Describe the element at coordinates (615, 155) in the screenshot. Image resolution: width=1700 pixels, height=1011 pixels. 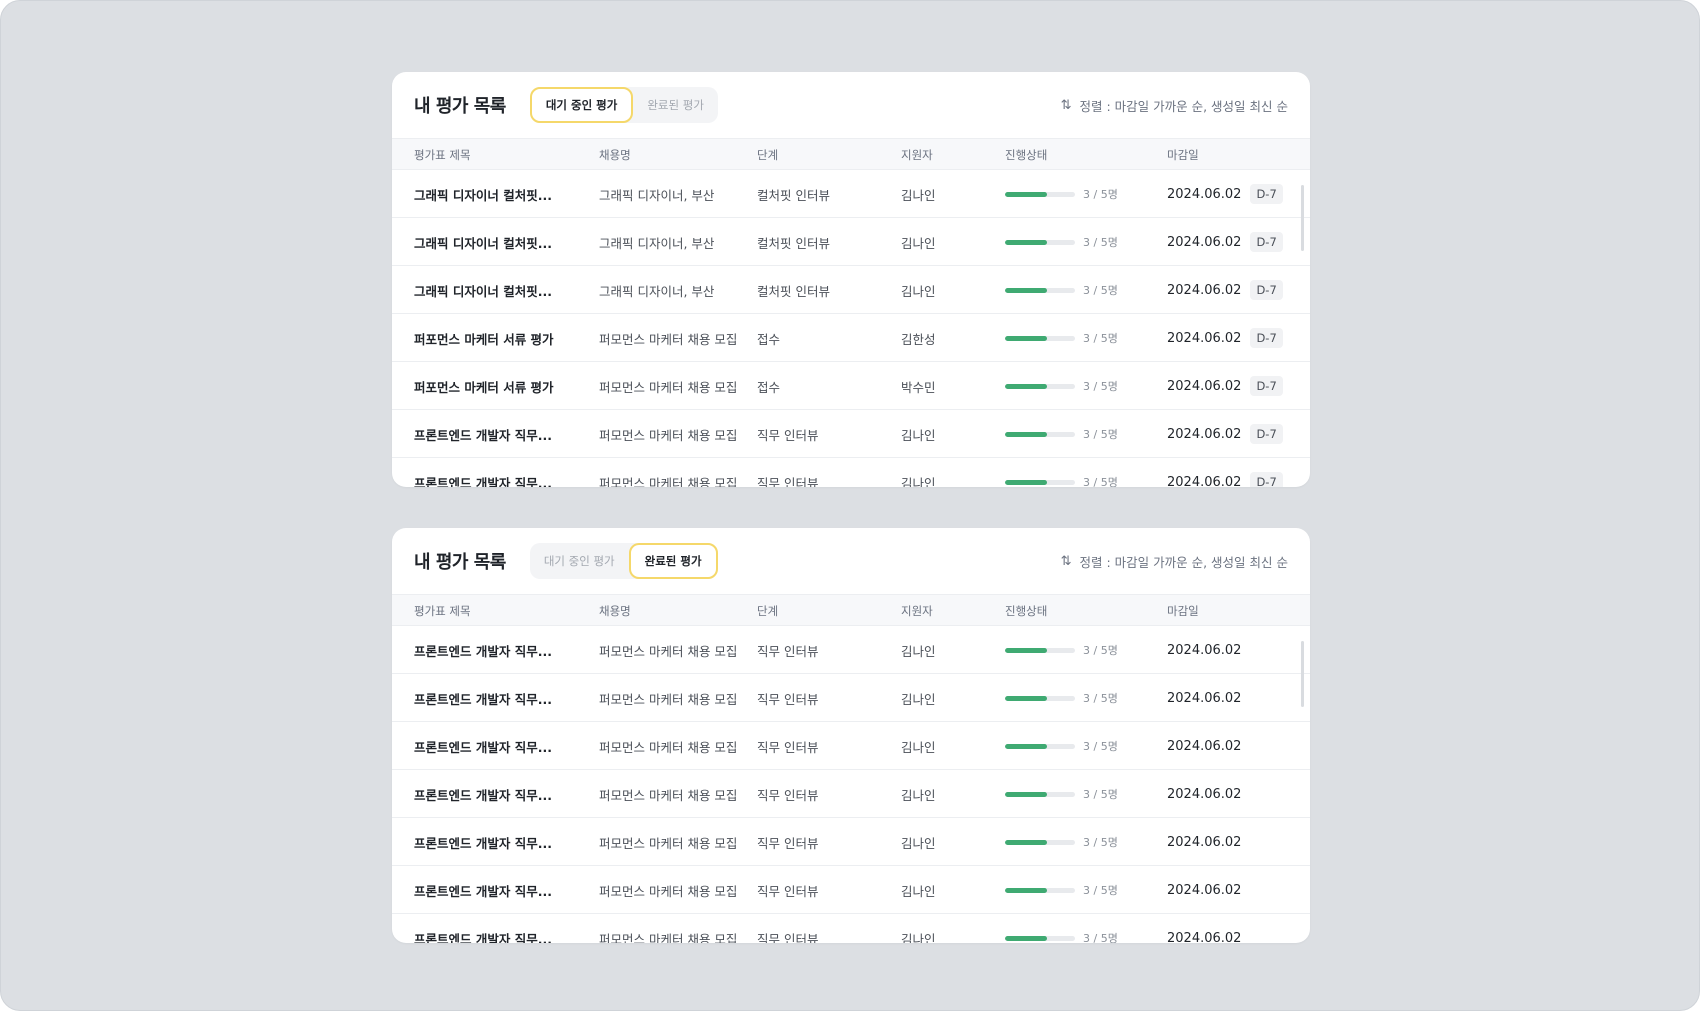
I see `column-header-job: 채용명` at that location.